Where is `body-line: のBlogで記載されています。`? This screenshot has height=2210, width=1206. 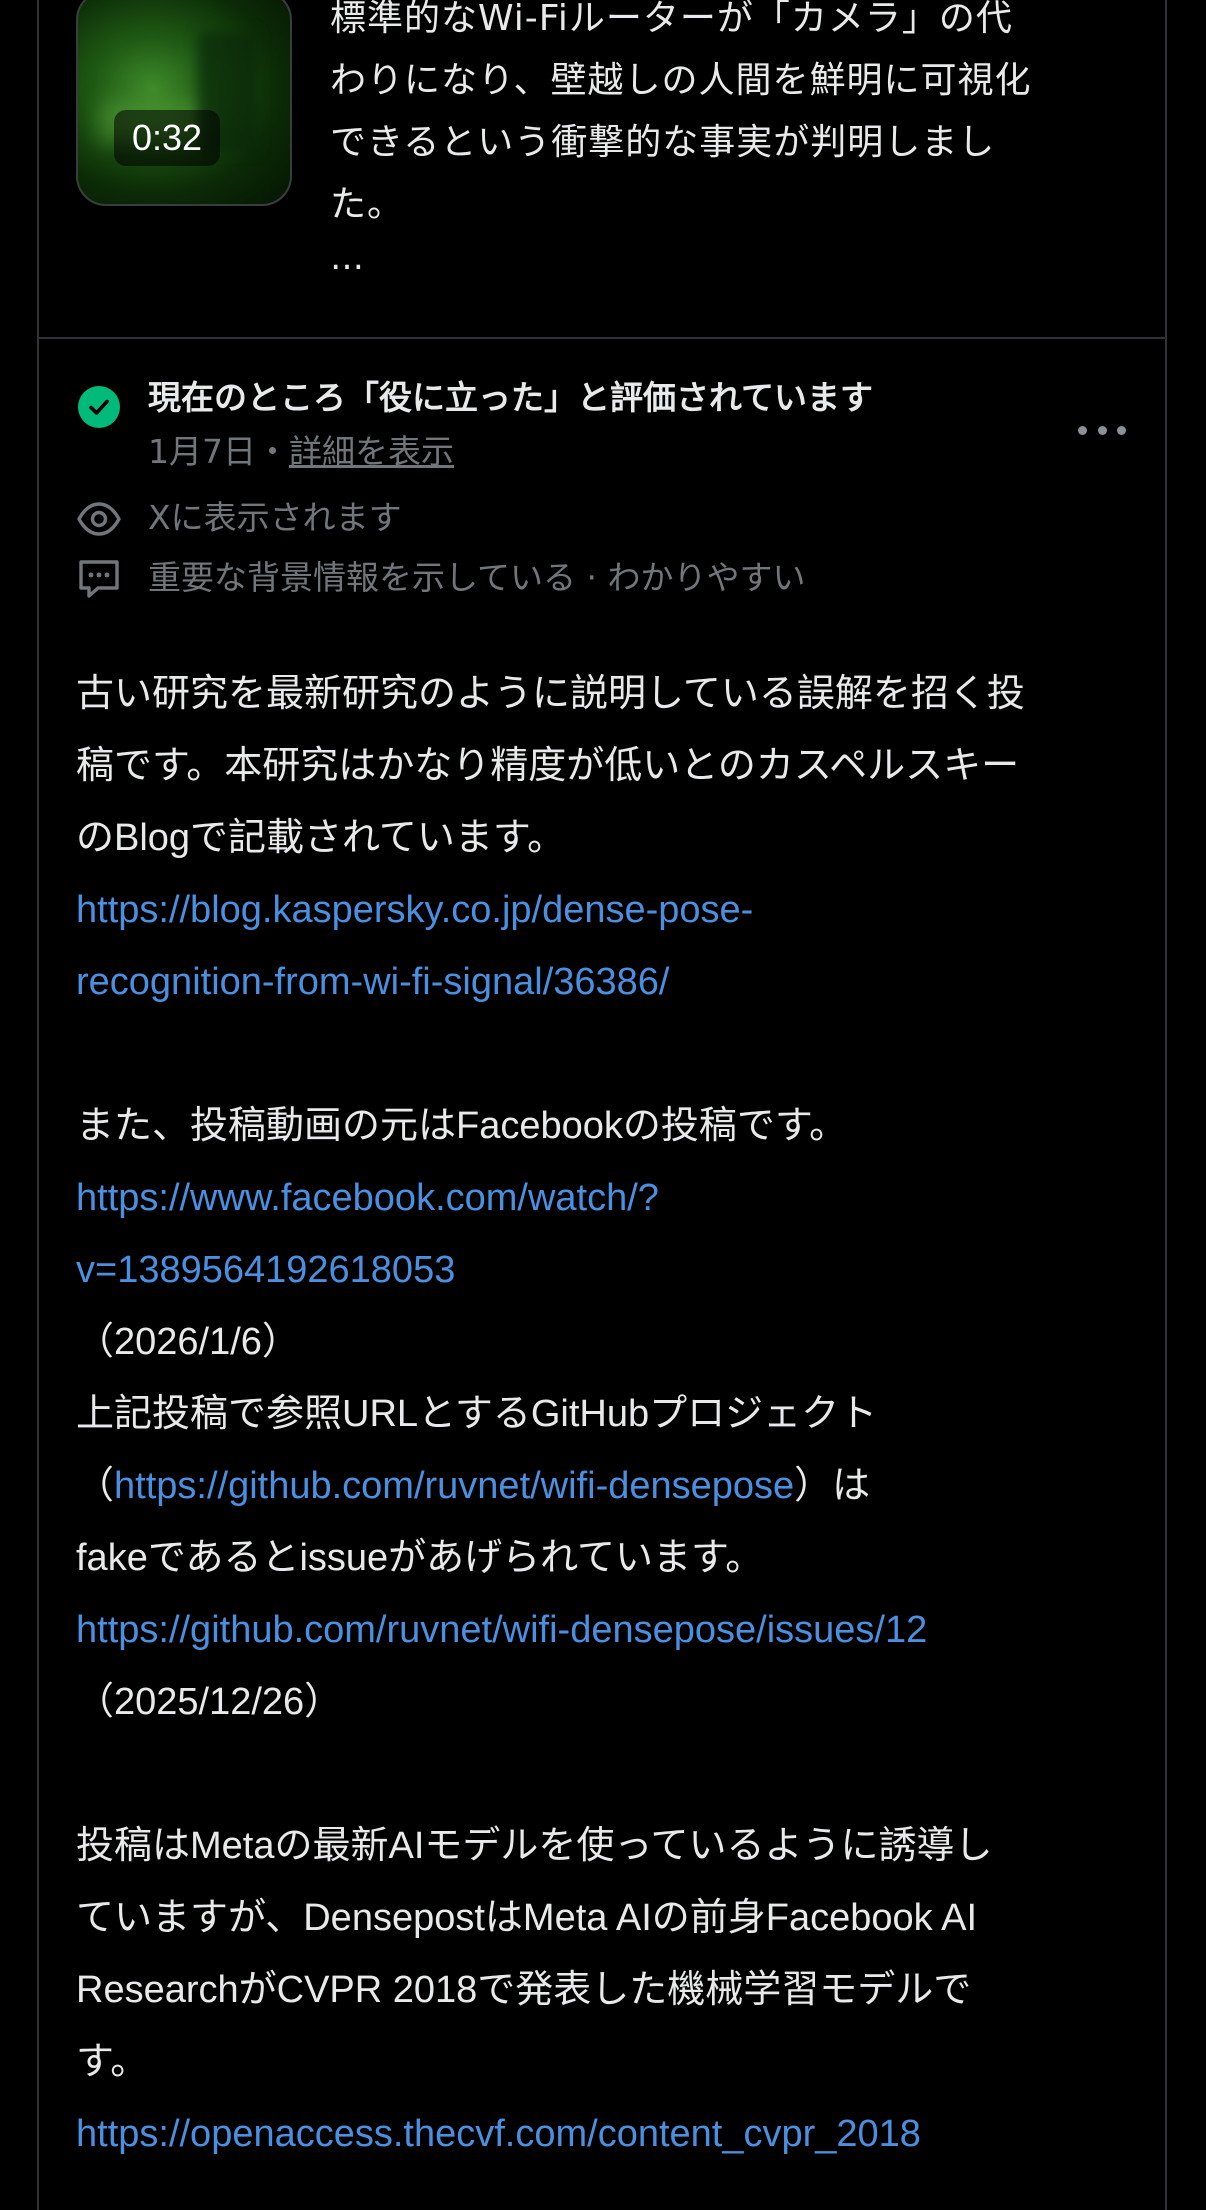 body-line: のBlogで記載されています。 is located at coordinates (321, 838).